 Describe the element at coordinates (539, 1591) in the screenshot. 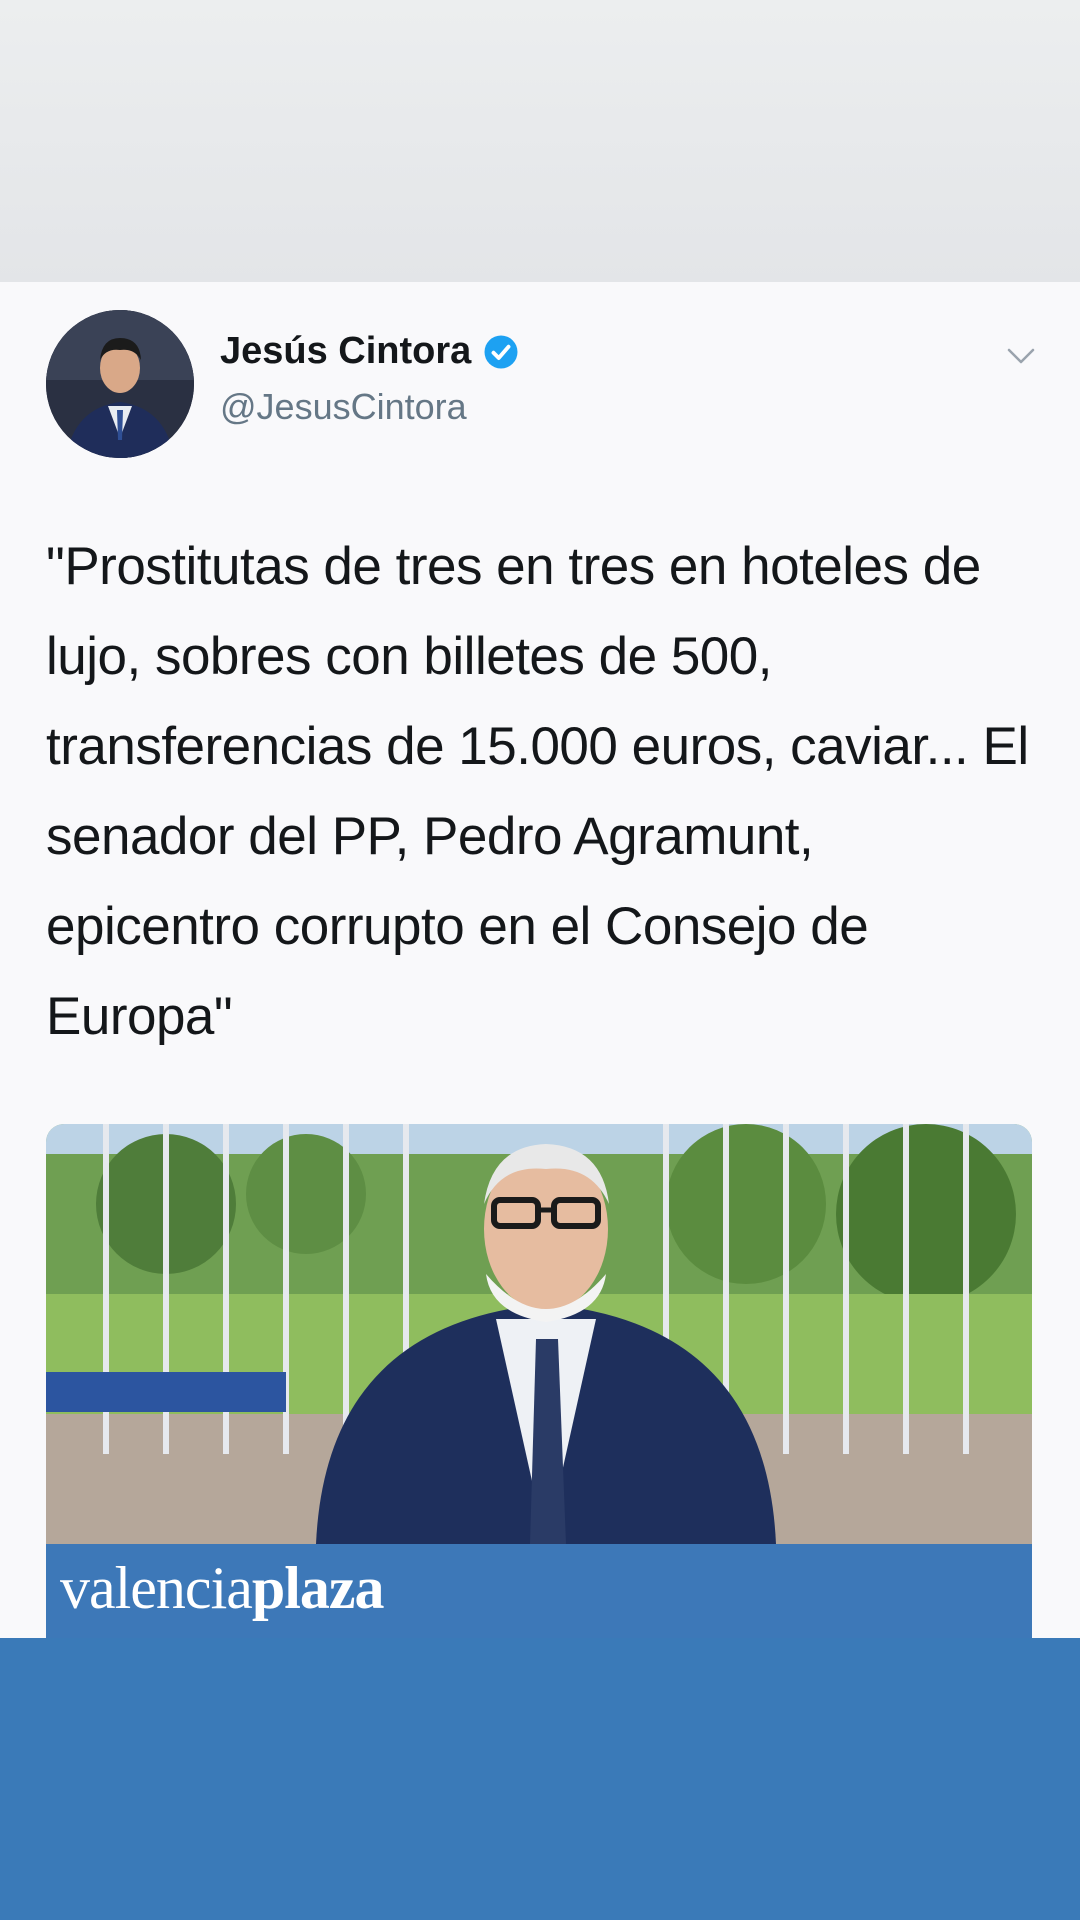

I see `publisher-bar: valenciaplaza` at that location.